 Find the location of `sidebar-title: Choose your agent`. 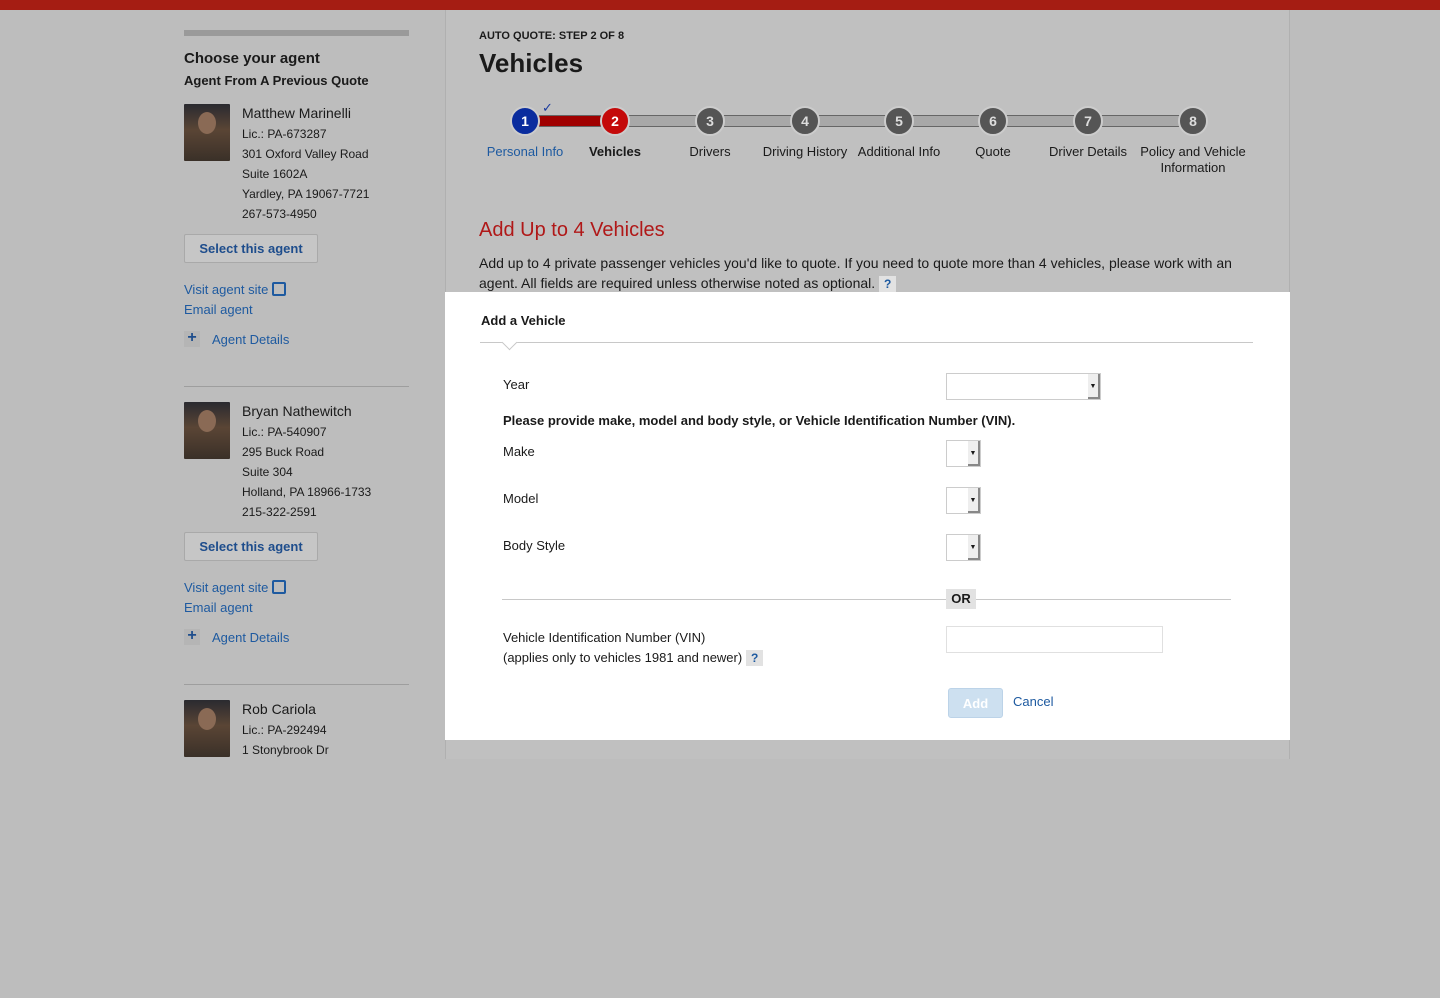

sidebar-title: Choose your agent is located at coordinates (252, 58).